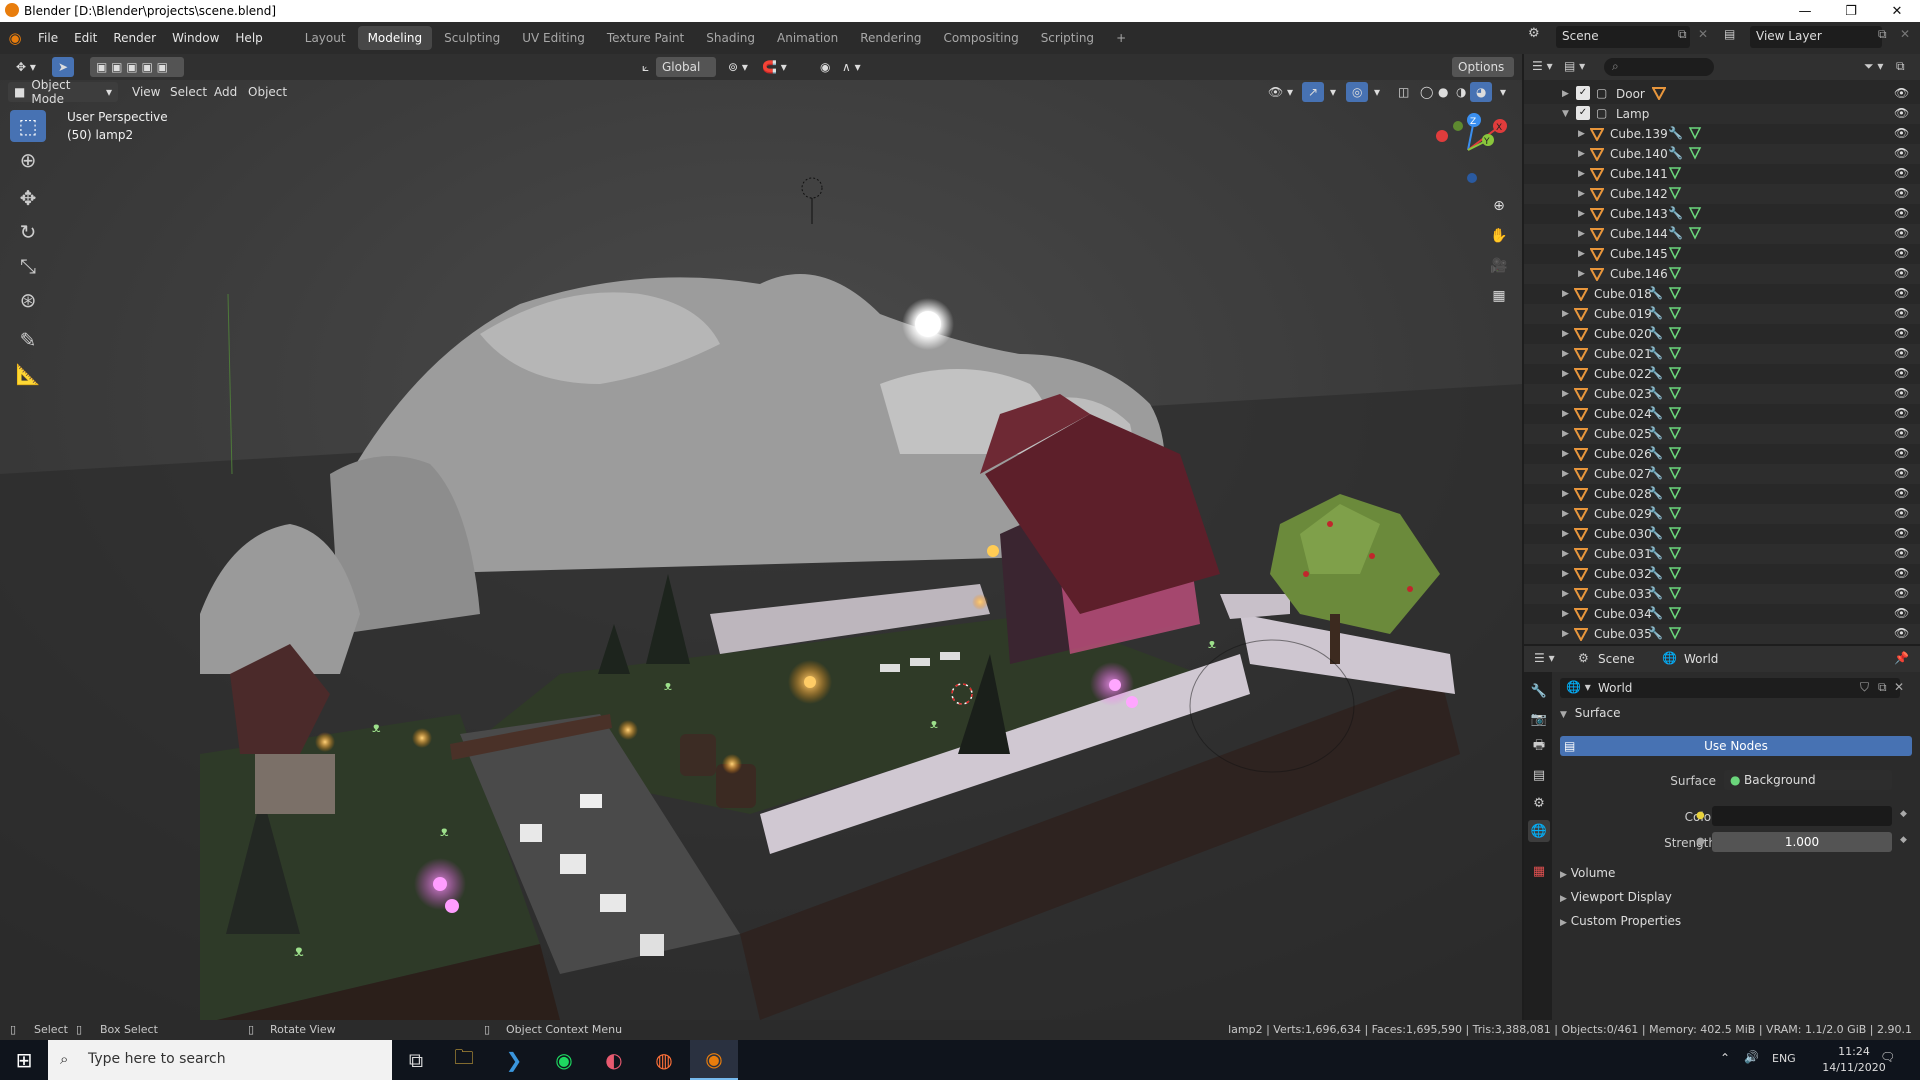 The image size is (1920, 1080). What do you see at coordinates (1864, 687) in the screenshot?
I see `fake-user-icon: ⛉` at bounding box center [1864, 687].